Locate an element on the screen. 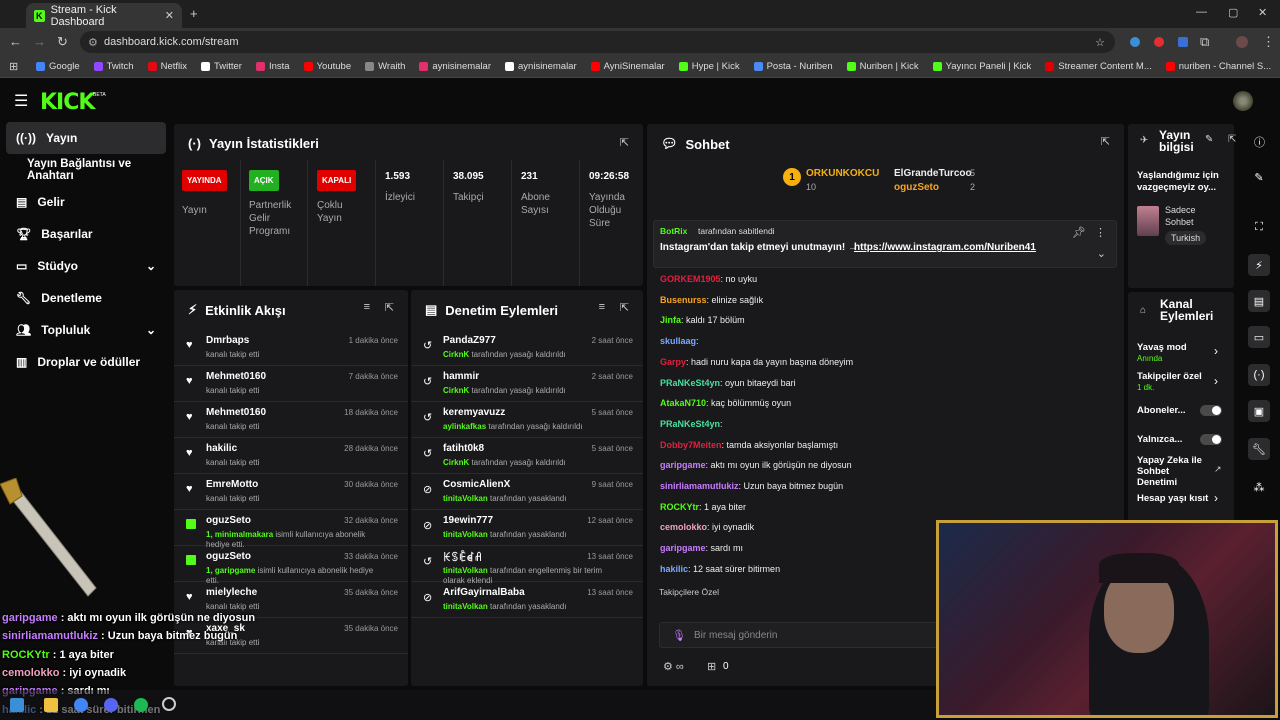 The image size is (1280, 720). chevron-down-icon: ⌄ is located at coordinates (1101, 253).